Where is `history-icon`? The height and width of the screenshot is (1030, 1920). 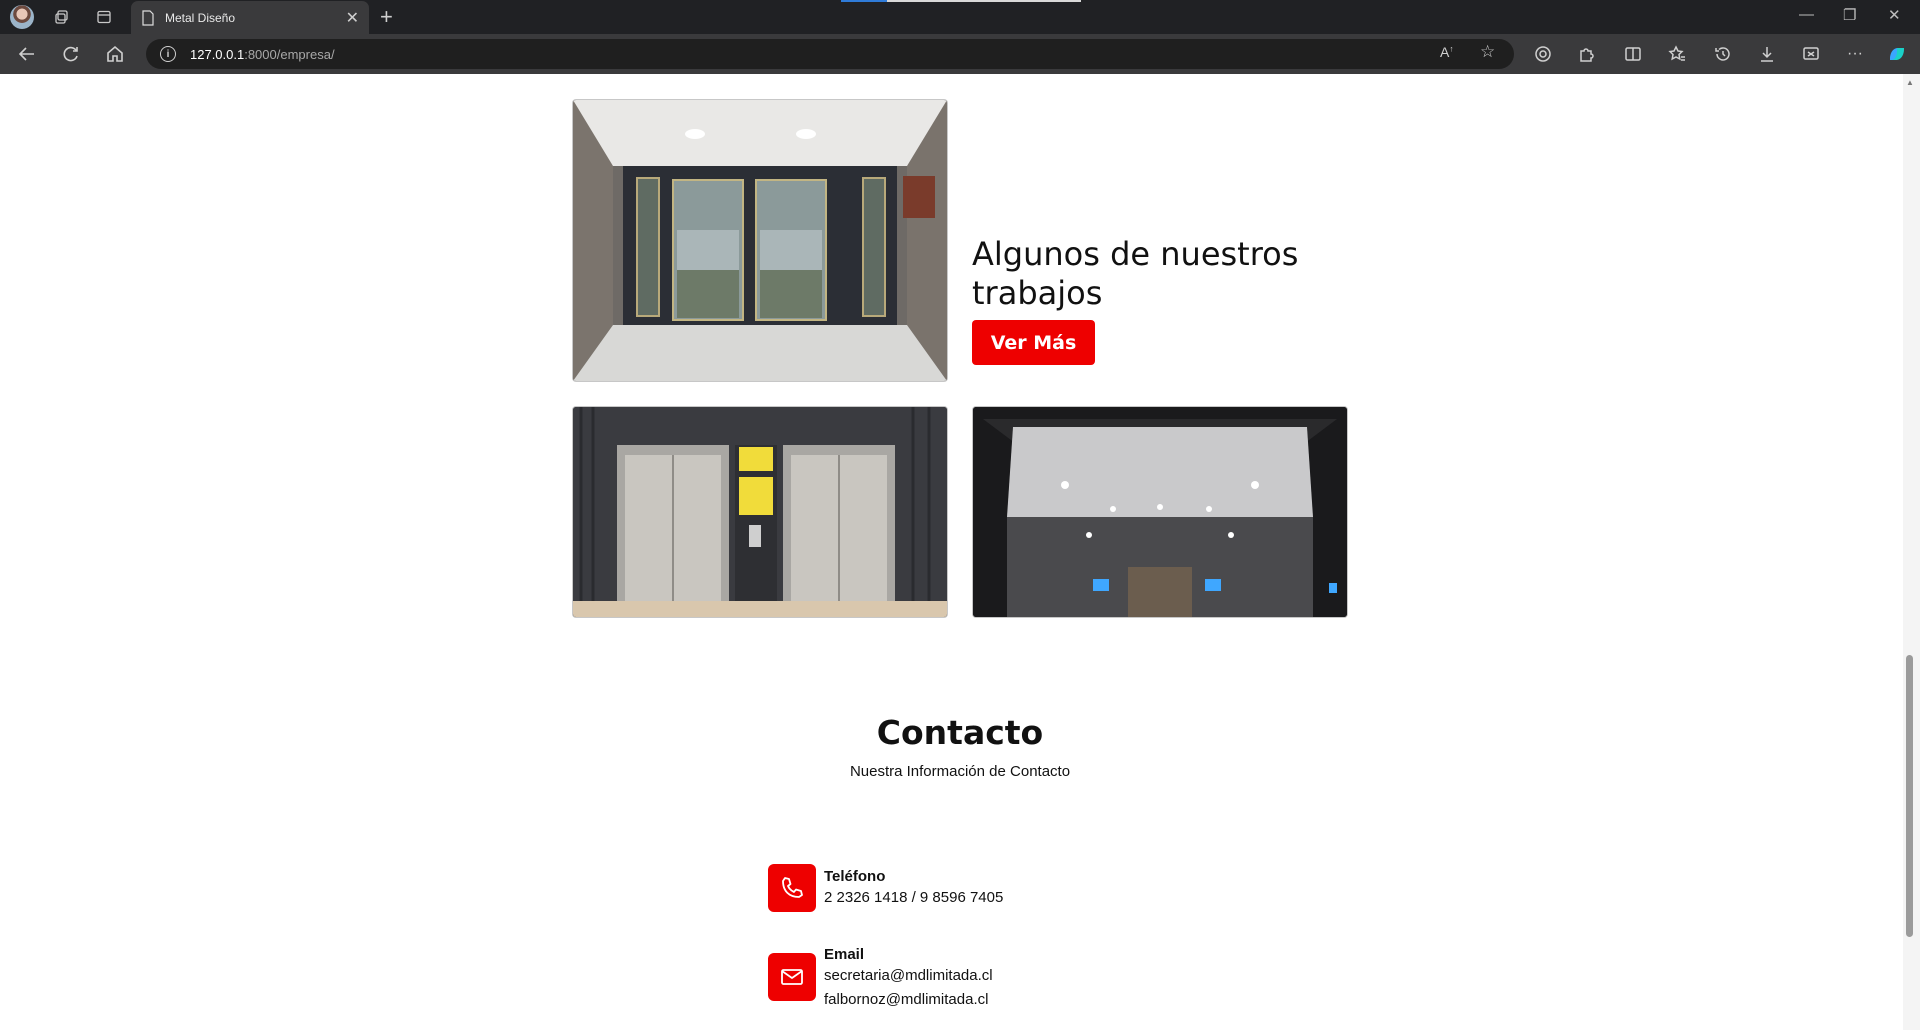
history-icon is located at coordinates (1723, 54).